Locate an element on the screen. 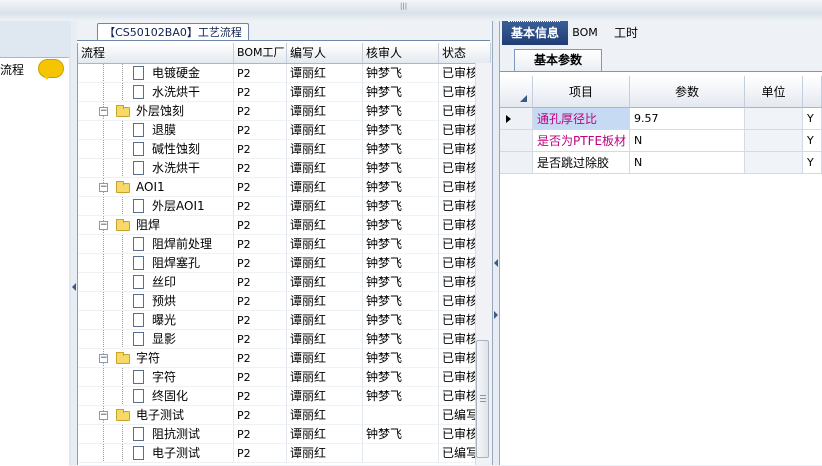 The height and width of the screenshot is (466, 822). tree-node-label: AOI1 is located at coordinates (150, 187).